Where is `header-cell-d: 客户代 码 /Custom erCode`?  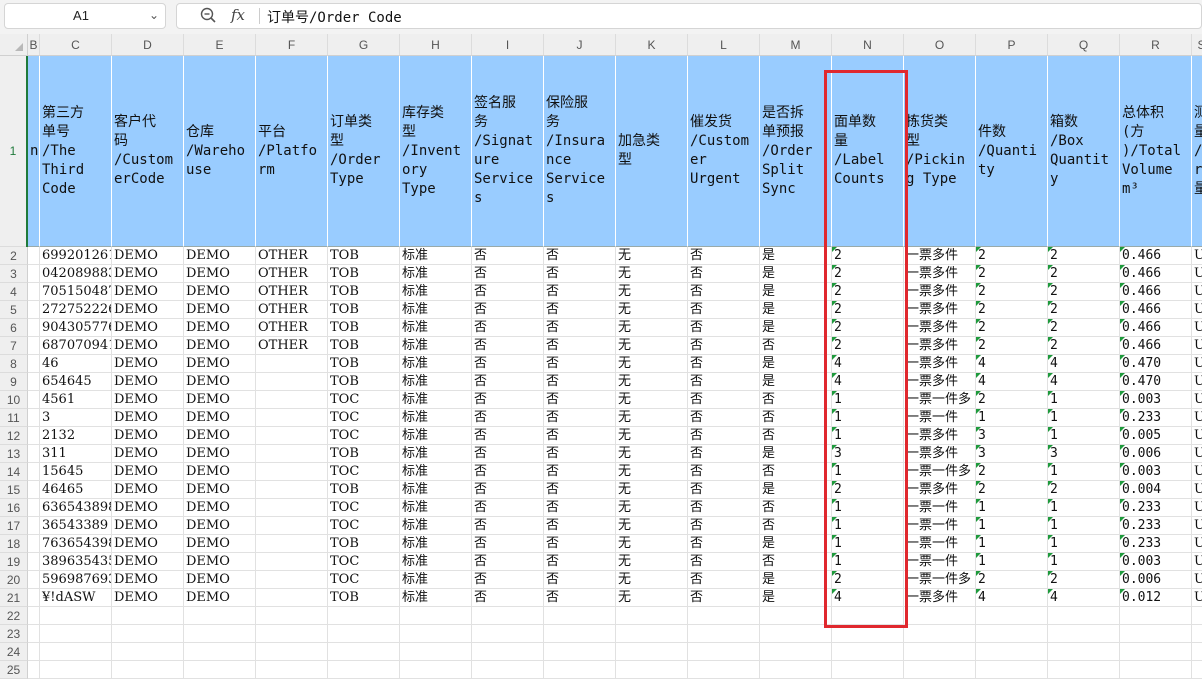
header-cell-d: 客户代 码 /Custom erCode is located at coordinates (148, 151).